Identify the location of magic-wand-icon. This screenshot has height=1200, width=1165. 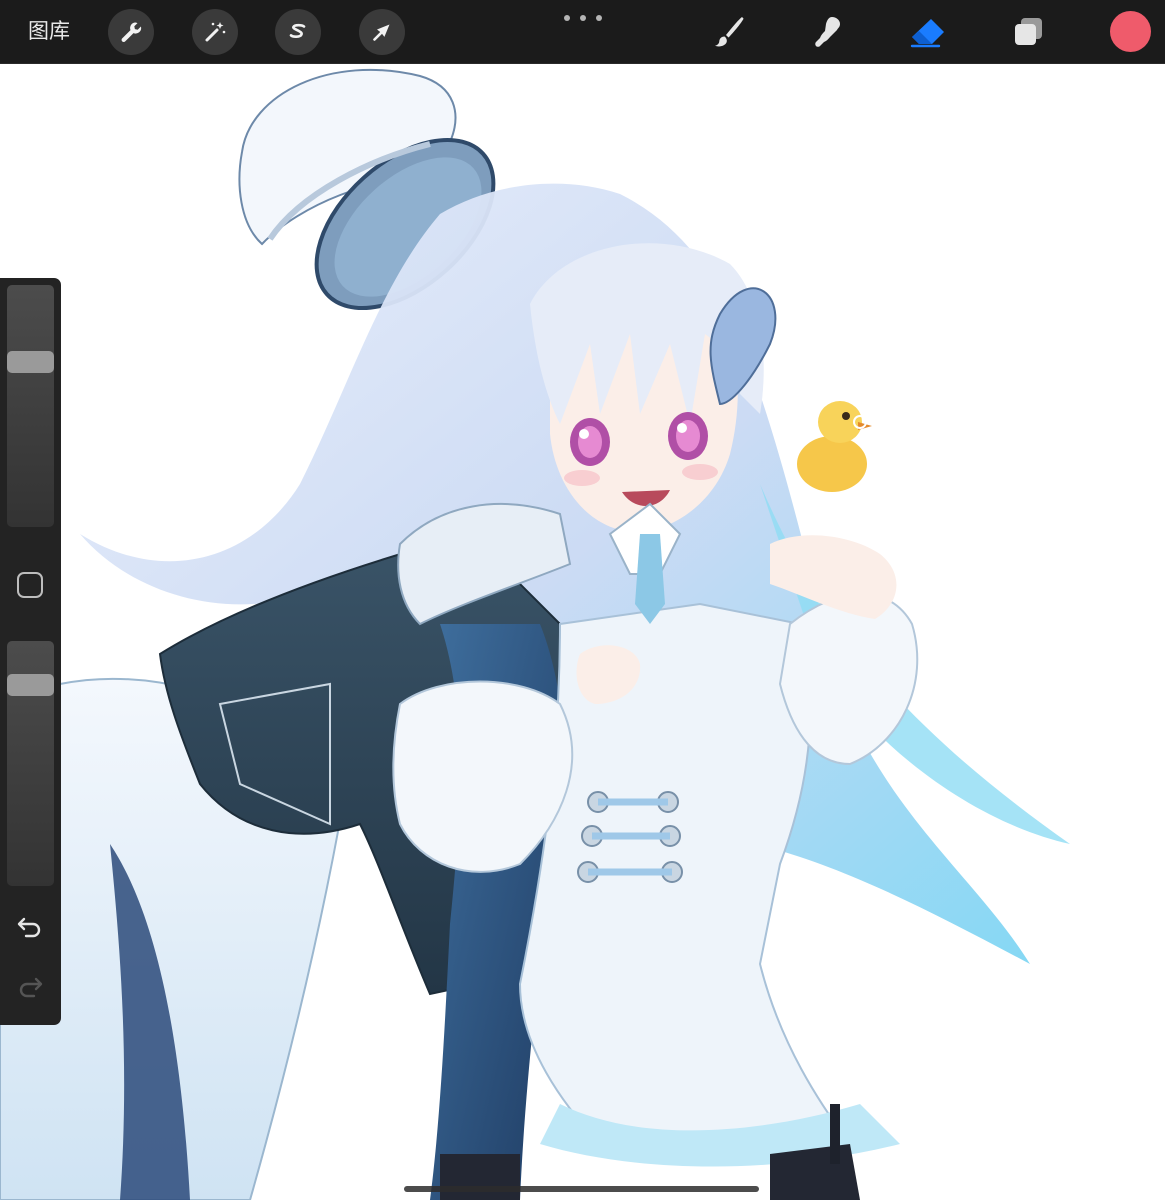
(215, 32).